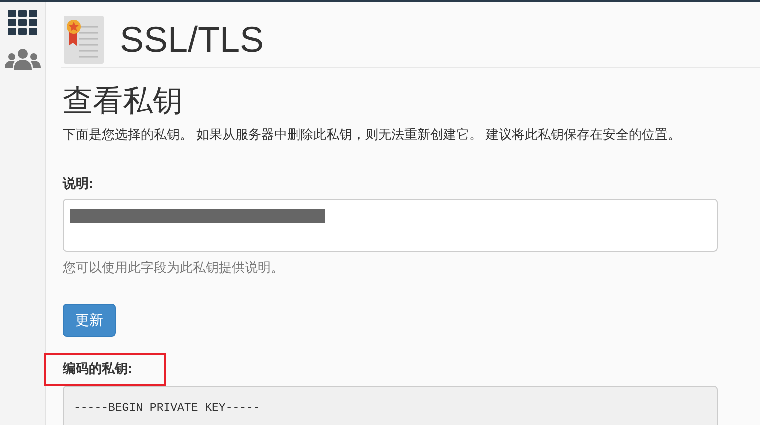 The width and height of the screenshot is (760, 425). What do you see at coordinates (192, 40) in the screenshot?
I see `page-title: SSL/TLS` at bounding box center [192, 40].